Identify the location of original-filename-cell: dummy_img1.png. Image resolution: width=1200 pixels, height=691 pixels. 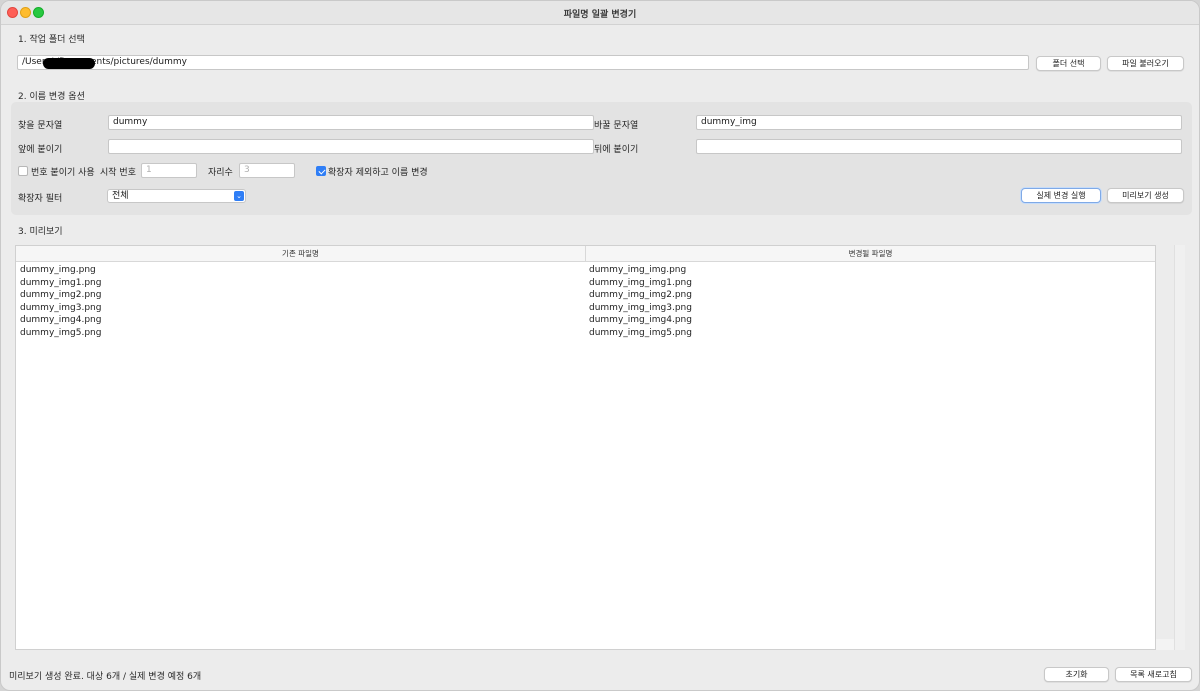
(61, 282).